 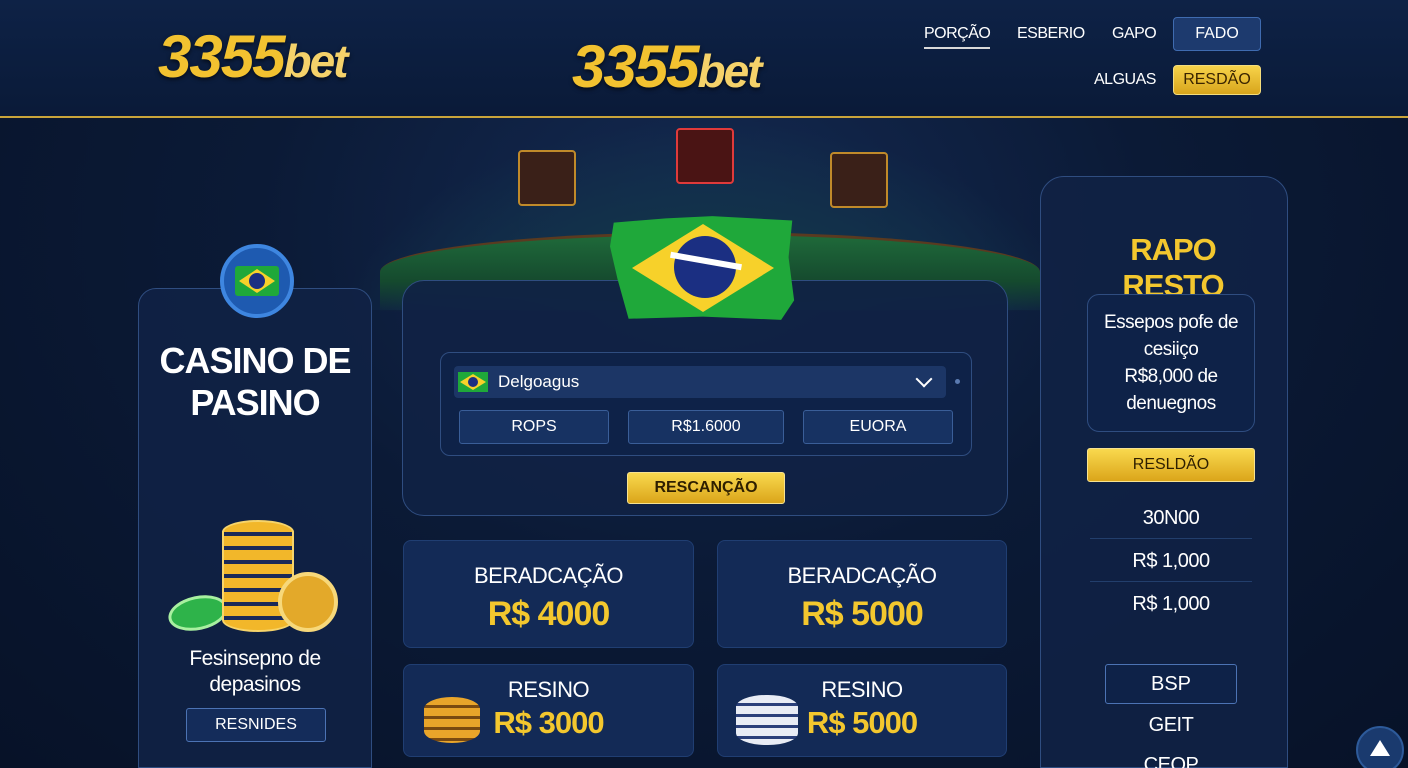 I want to click on scroll-to-top-button, so click(x=1380, y=747).